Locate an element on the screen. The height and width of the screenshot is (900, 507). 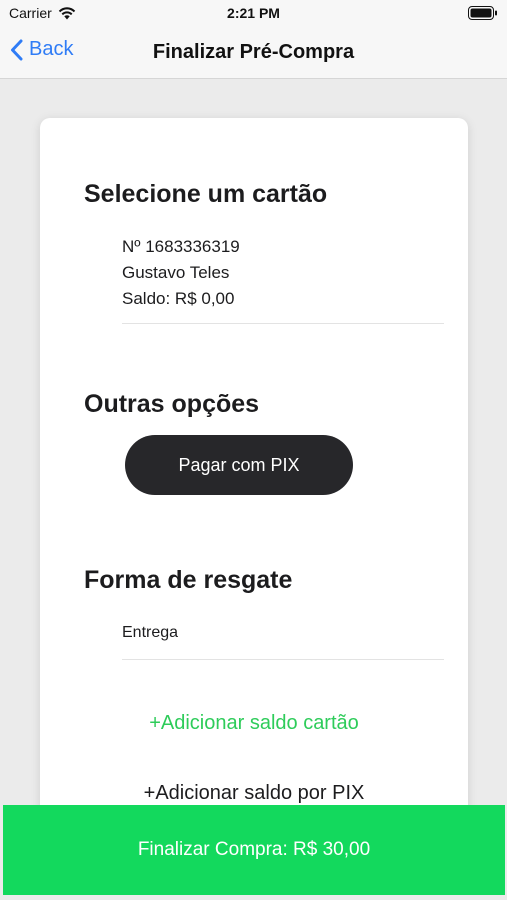
add-pix-balance-link: +Adicionar saldo por PIX is located at coordinates (254, 793).